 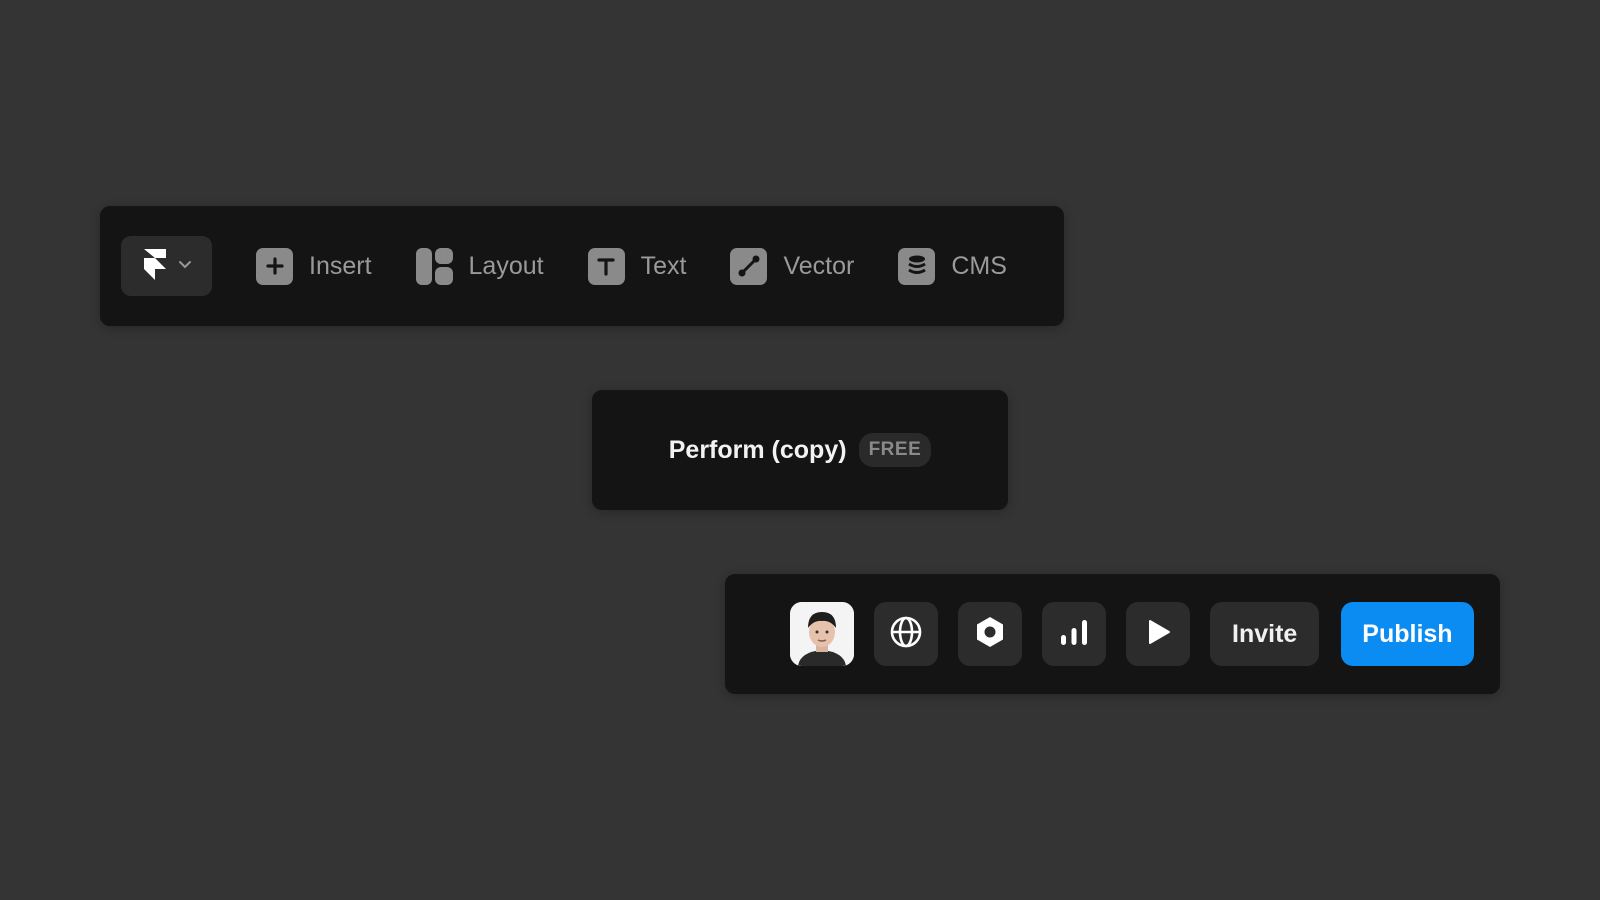 What do you see at coordinates (637, 266) in the screenshot?
I see `text-tool: Text` at bounding box center [637, 266].